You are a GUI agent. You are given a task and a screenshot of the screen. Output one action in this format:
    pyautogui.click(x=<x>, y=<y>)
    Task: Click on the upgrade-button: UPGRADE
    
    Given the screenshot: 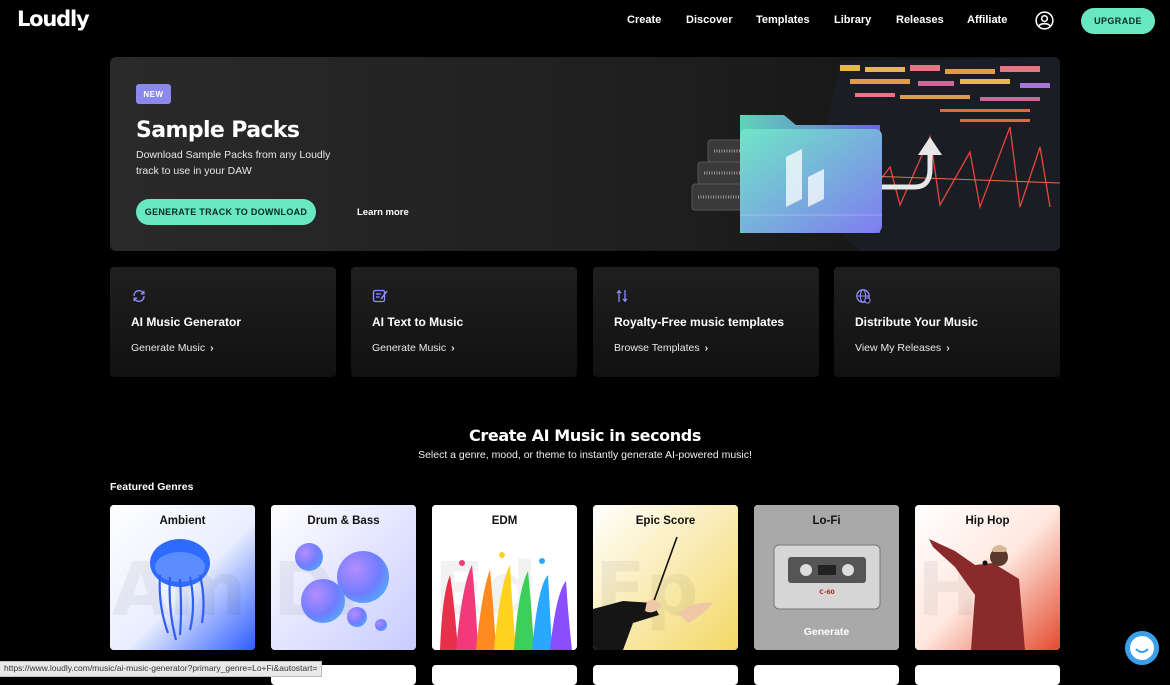 What is the action you would take?
    pyautogui.click(x=1118, y=21)
    